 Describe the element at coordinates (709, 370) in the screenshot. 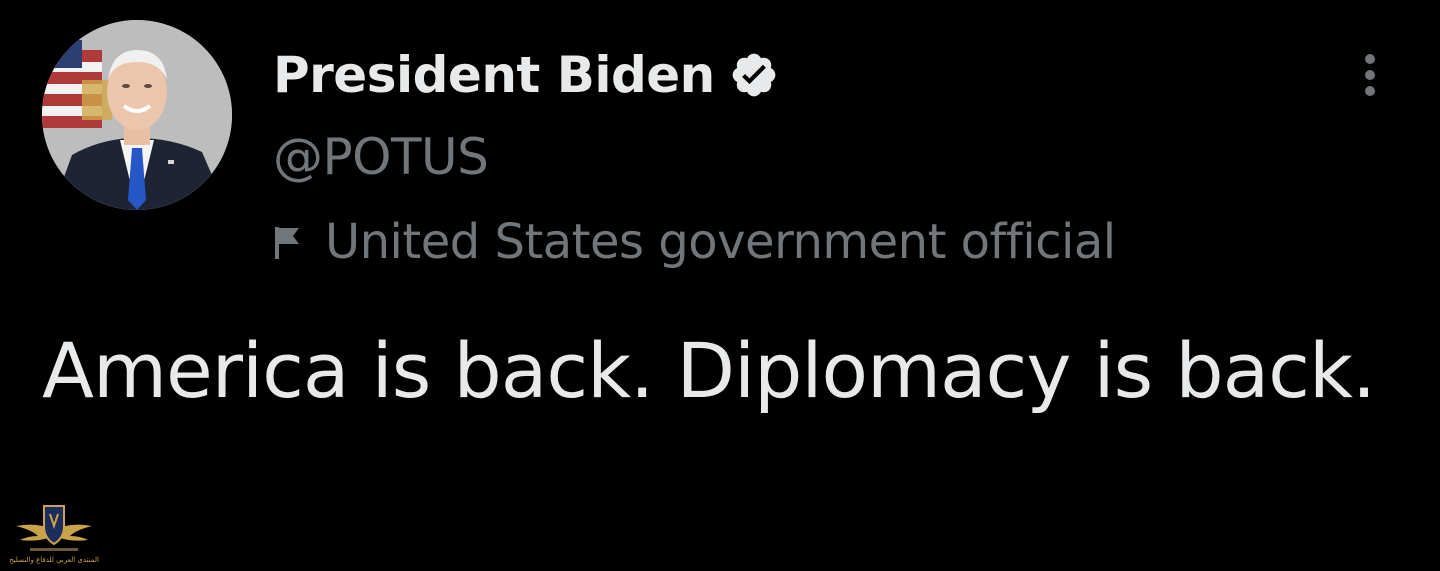

I see `tweet-text: America is back. Diplomacy is back.` at that location.